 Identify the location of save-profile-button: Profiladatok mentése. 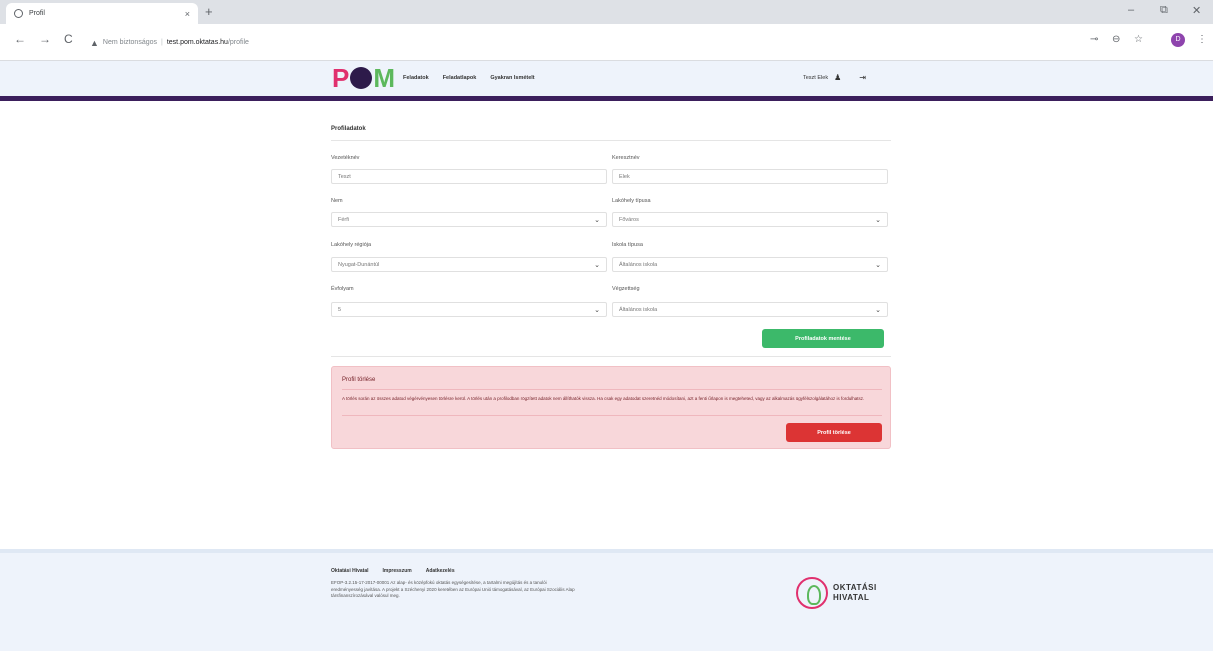
(823, 338).